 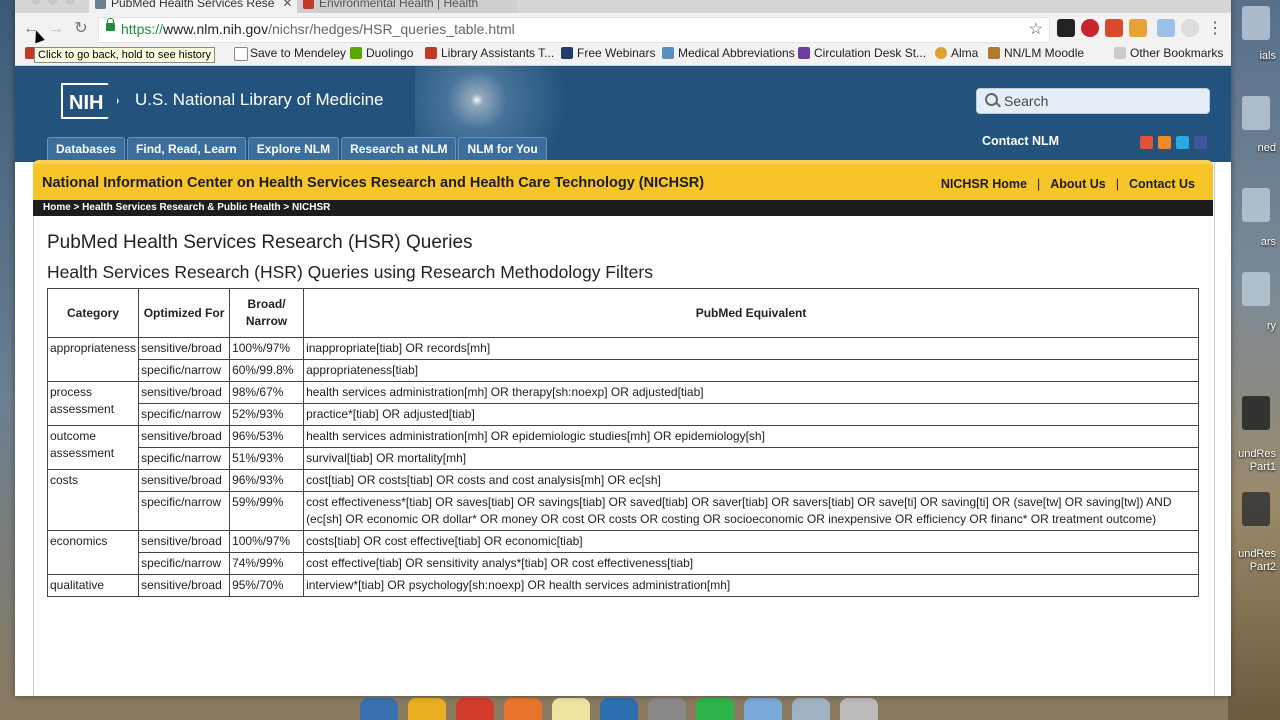 What do you see at coordinates (287, 5) in the screenshot?
I see `close-tab-icon: ✕` at bounding box center [287, 5].